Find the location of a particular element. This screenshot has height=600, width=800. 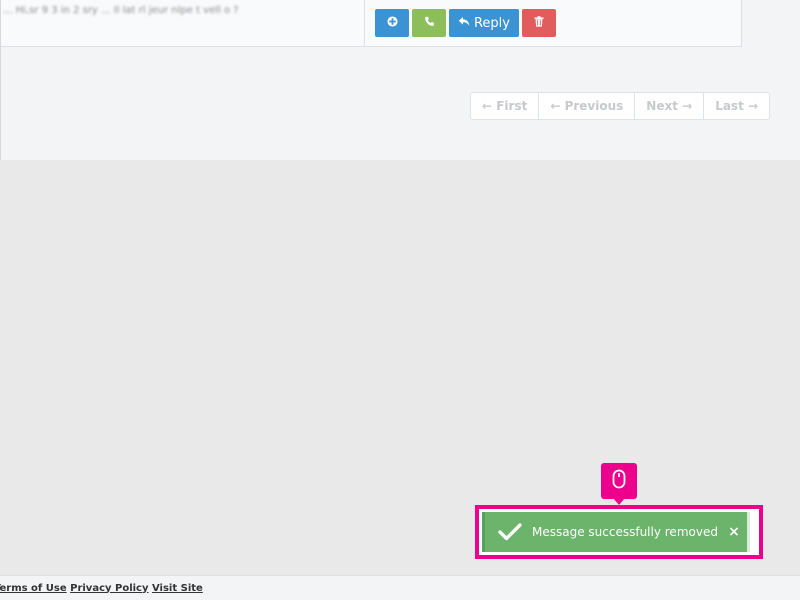

plus-circle-icon is located at coordinates (392, 23).